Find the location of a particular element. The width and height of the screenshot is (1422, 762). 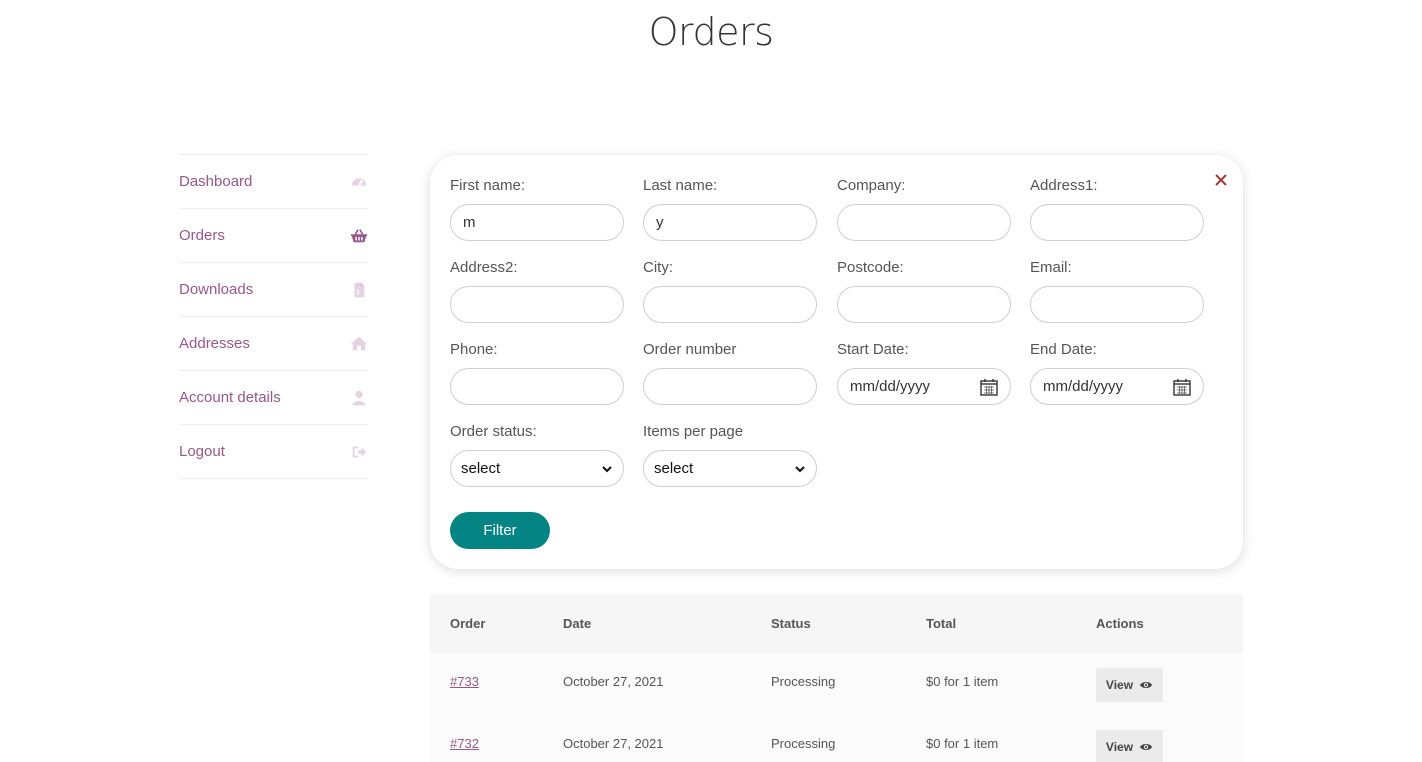

svg-text: 2 is located at coordinates (361, 183).